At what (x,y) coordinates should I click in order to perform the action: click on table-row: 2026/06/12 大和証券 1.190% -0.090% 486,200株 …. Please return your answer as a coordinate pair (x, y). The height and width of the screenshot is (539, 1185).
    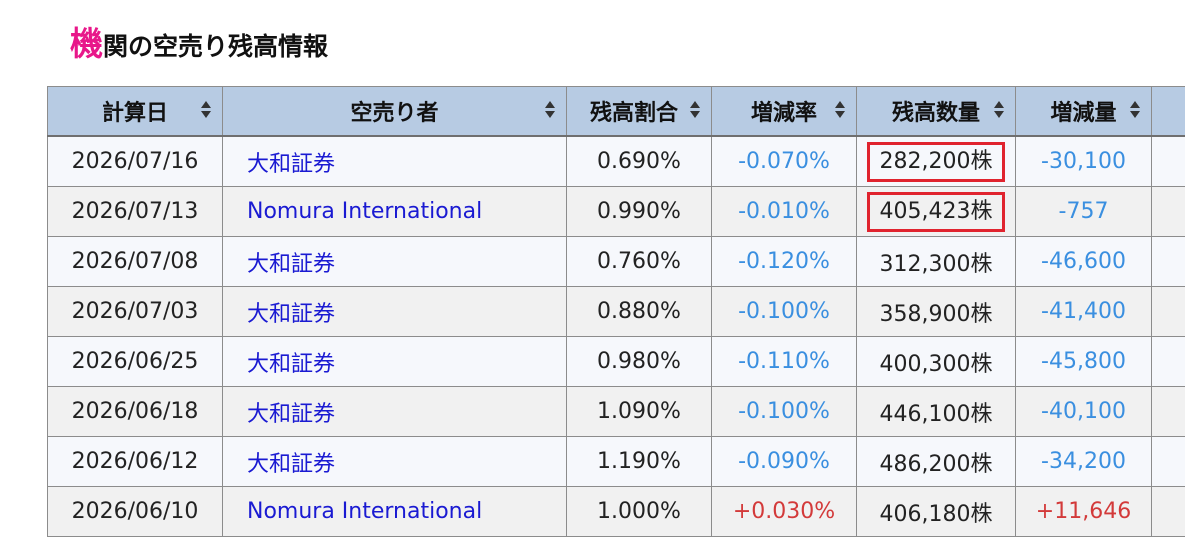
    Looking at the image, I should click on (616, 461).